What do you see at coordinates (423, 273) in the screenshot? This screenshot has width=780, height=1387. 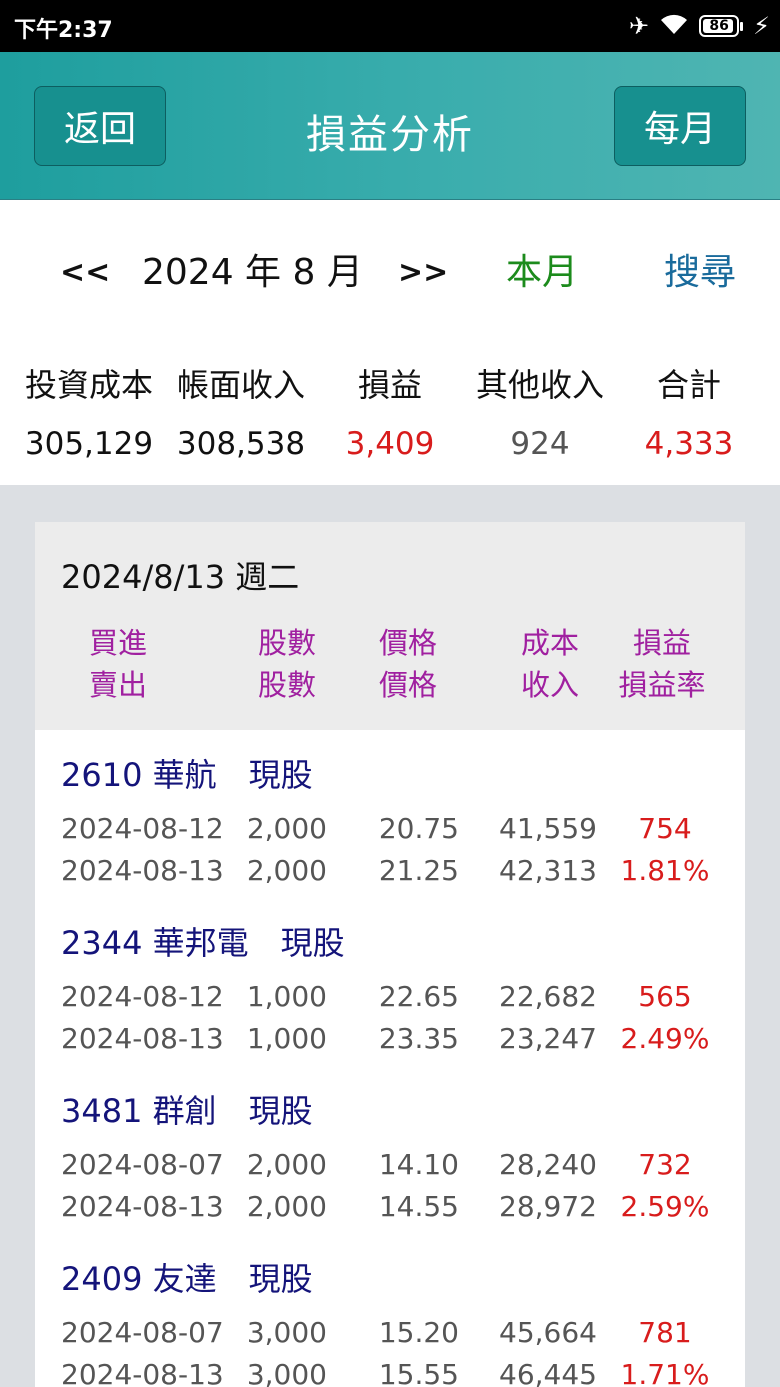 I see `next-month-button: >>` at bounding box center [423, 273].